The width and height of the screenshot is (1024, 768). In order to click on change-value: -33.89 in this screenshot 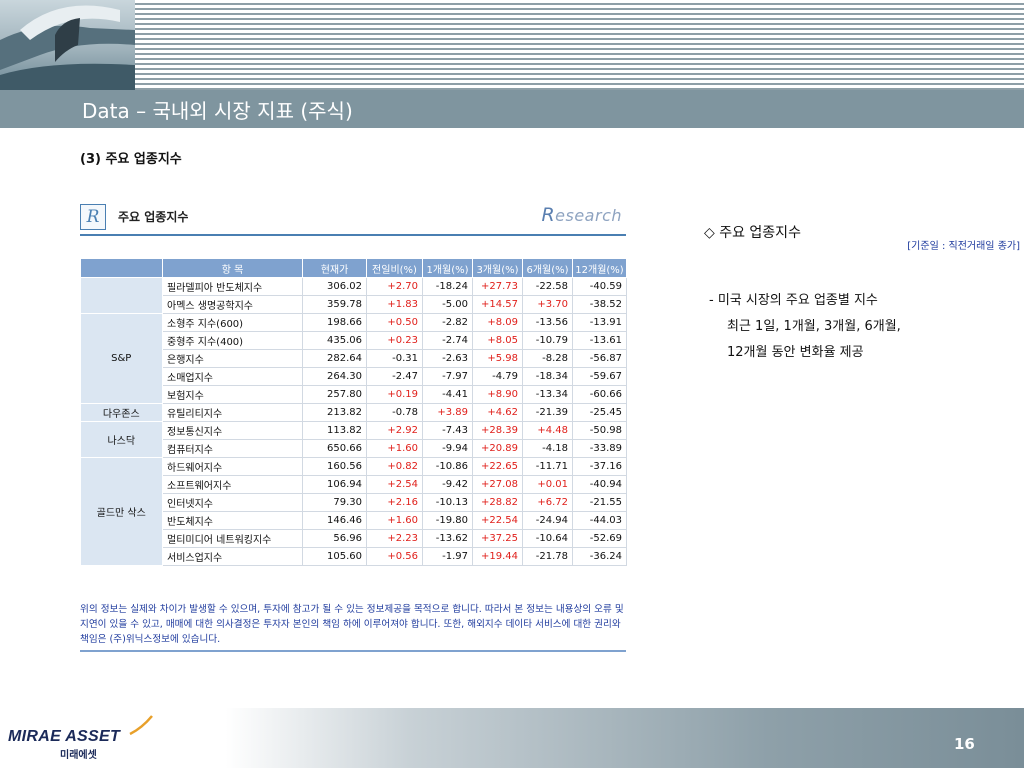, I will do `click(599, 448)`.